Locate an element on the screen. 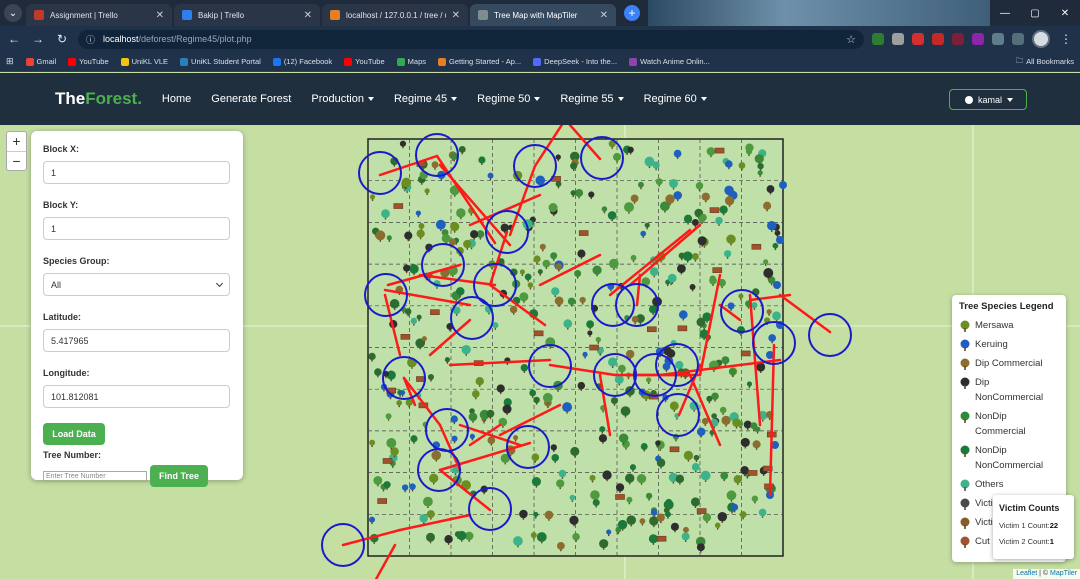 This screenshot has height=579, width=1080. browser-tab: Tree Map with MapTiler ✕ is located at coordinates (543, 15).